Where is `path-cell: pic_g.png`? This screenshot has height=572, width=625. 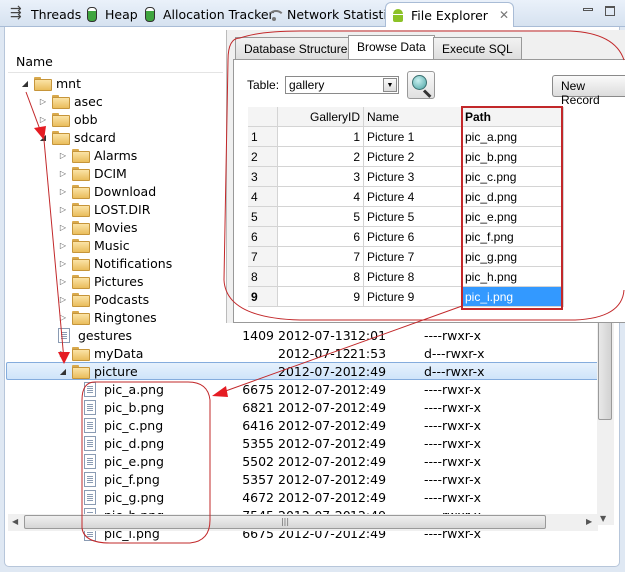
path-cell: pic_g.png is located at coordinates (513, 257).